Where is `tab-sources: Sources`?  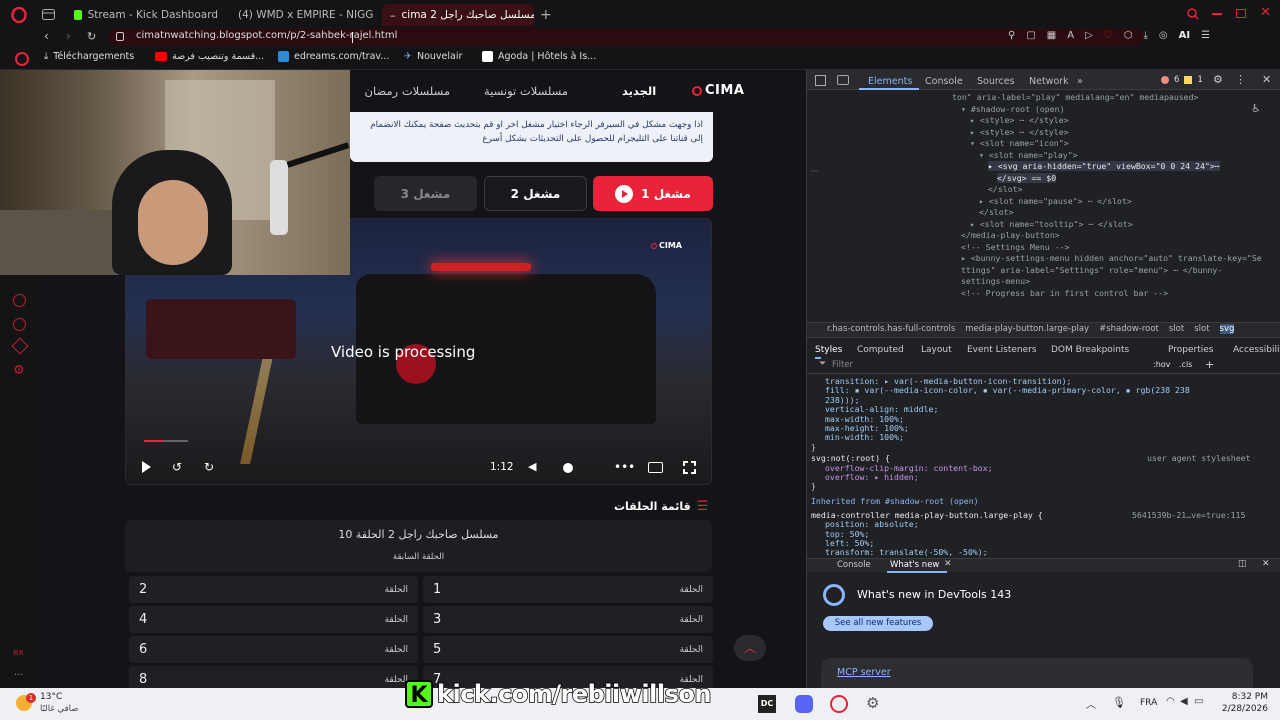
tab-sources: Sources is located at coordinates (996, 81).